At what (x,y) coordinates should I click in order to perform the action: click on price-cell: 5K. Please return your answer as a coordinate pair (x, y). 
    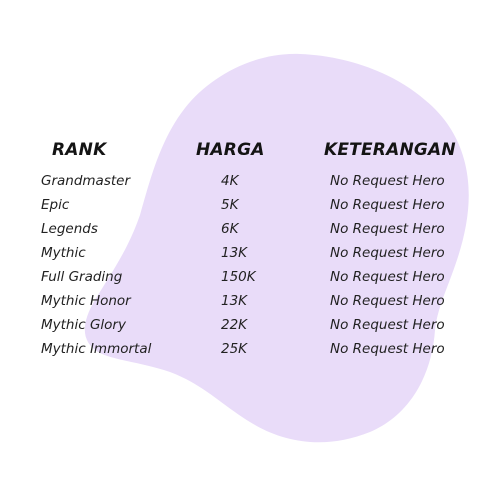
    Looking at the image, I should click on (230, 205).